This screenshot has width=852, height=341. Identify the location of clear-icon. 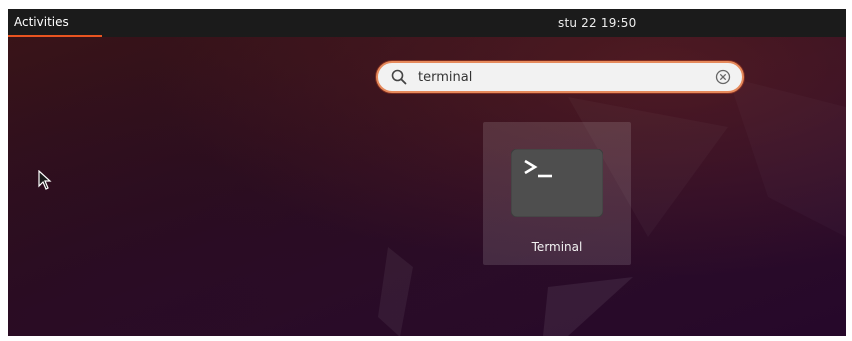
(723, 77).